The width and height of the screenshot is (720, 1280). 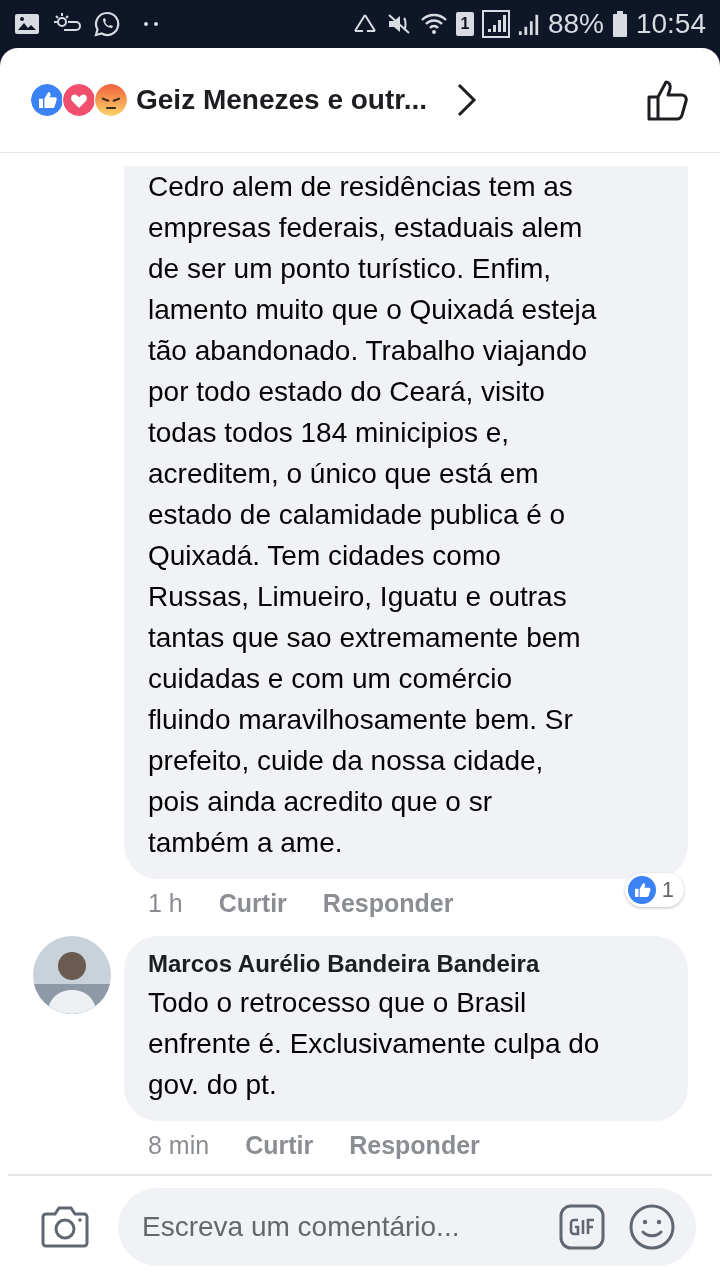 I want to click on comment-text: Todo o retrocesso que o Brasil enfrente é. Exclusivamente culpa do gov. do pt., so click(x=374, y=1044).